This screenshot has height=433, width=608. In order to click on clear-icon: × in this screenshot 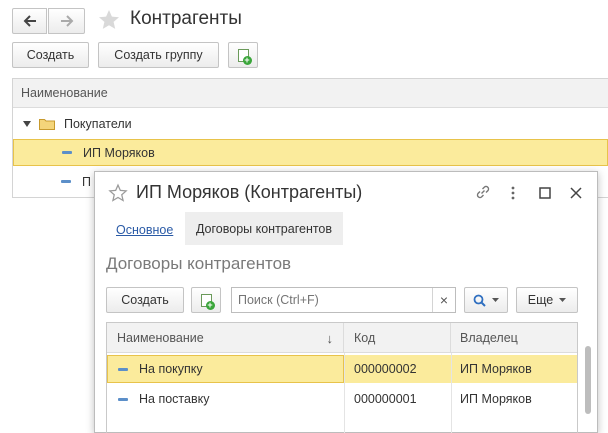, I will do `click(444, 300)`.